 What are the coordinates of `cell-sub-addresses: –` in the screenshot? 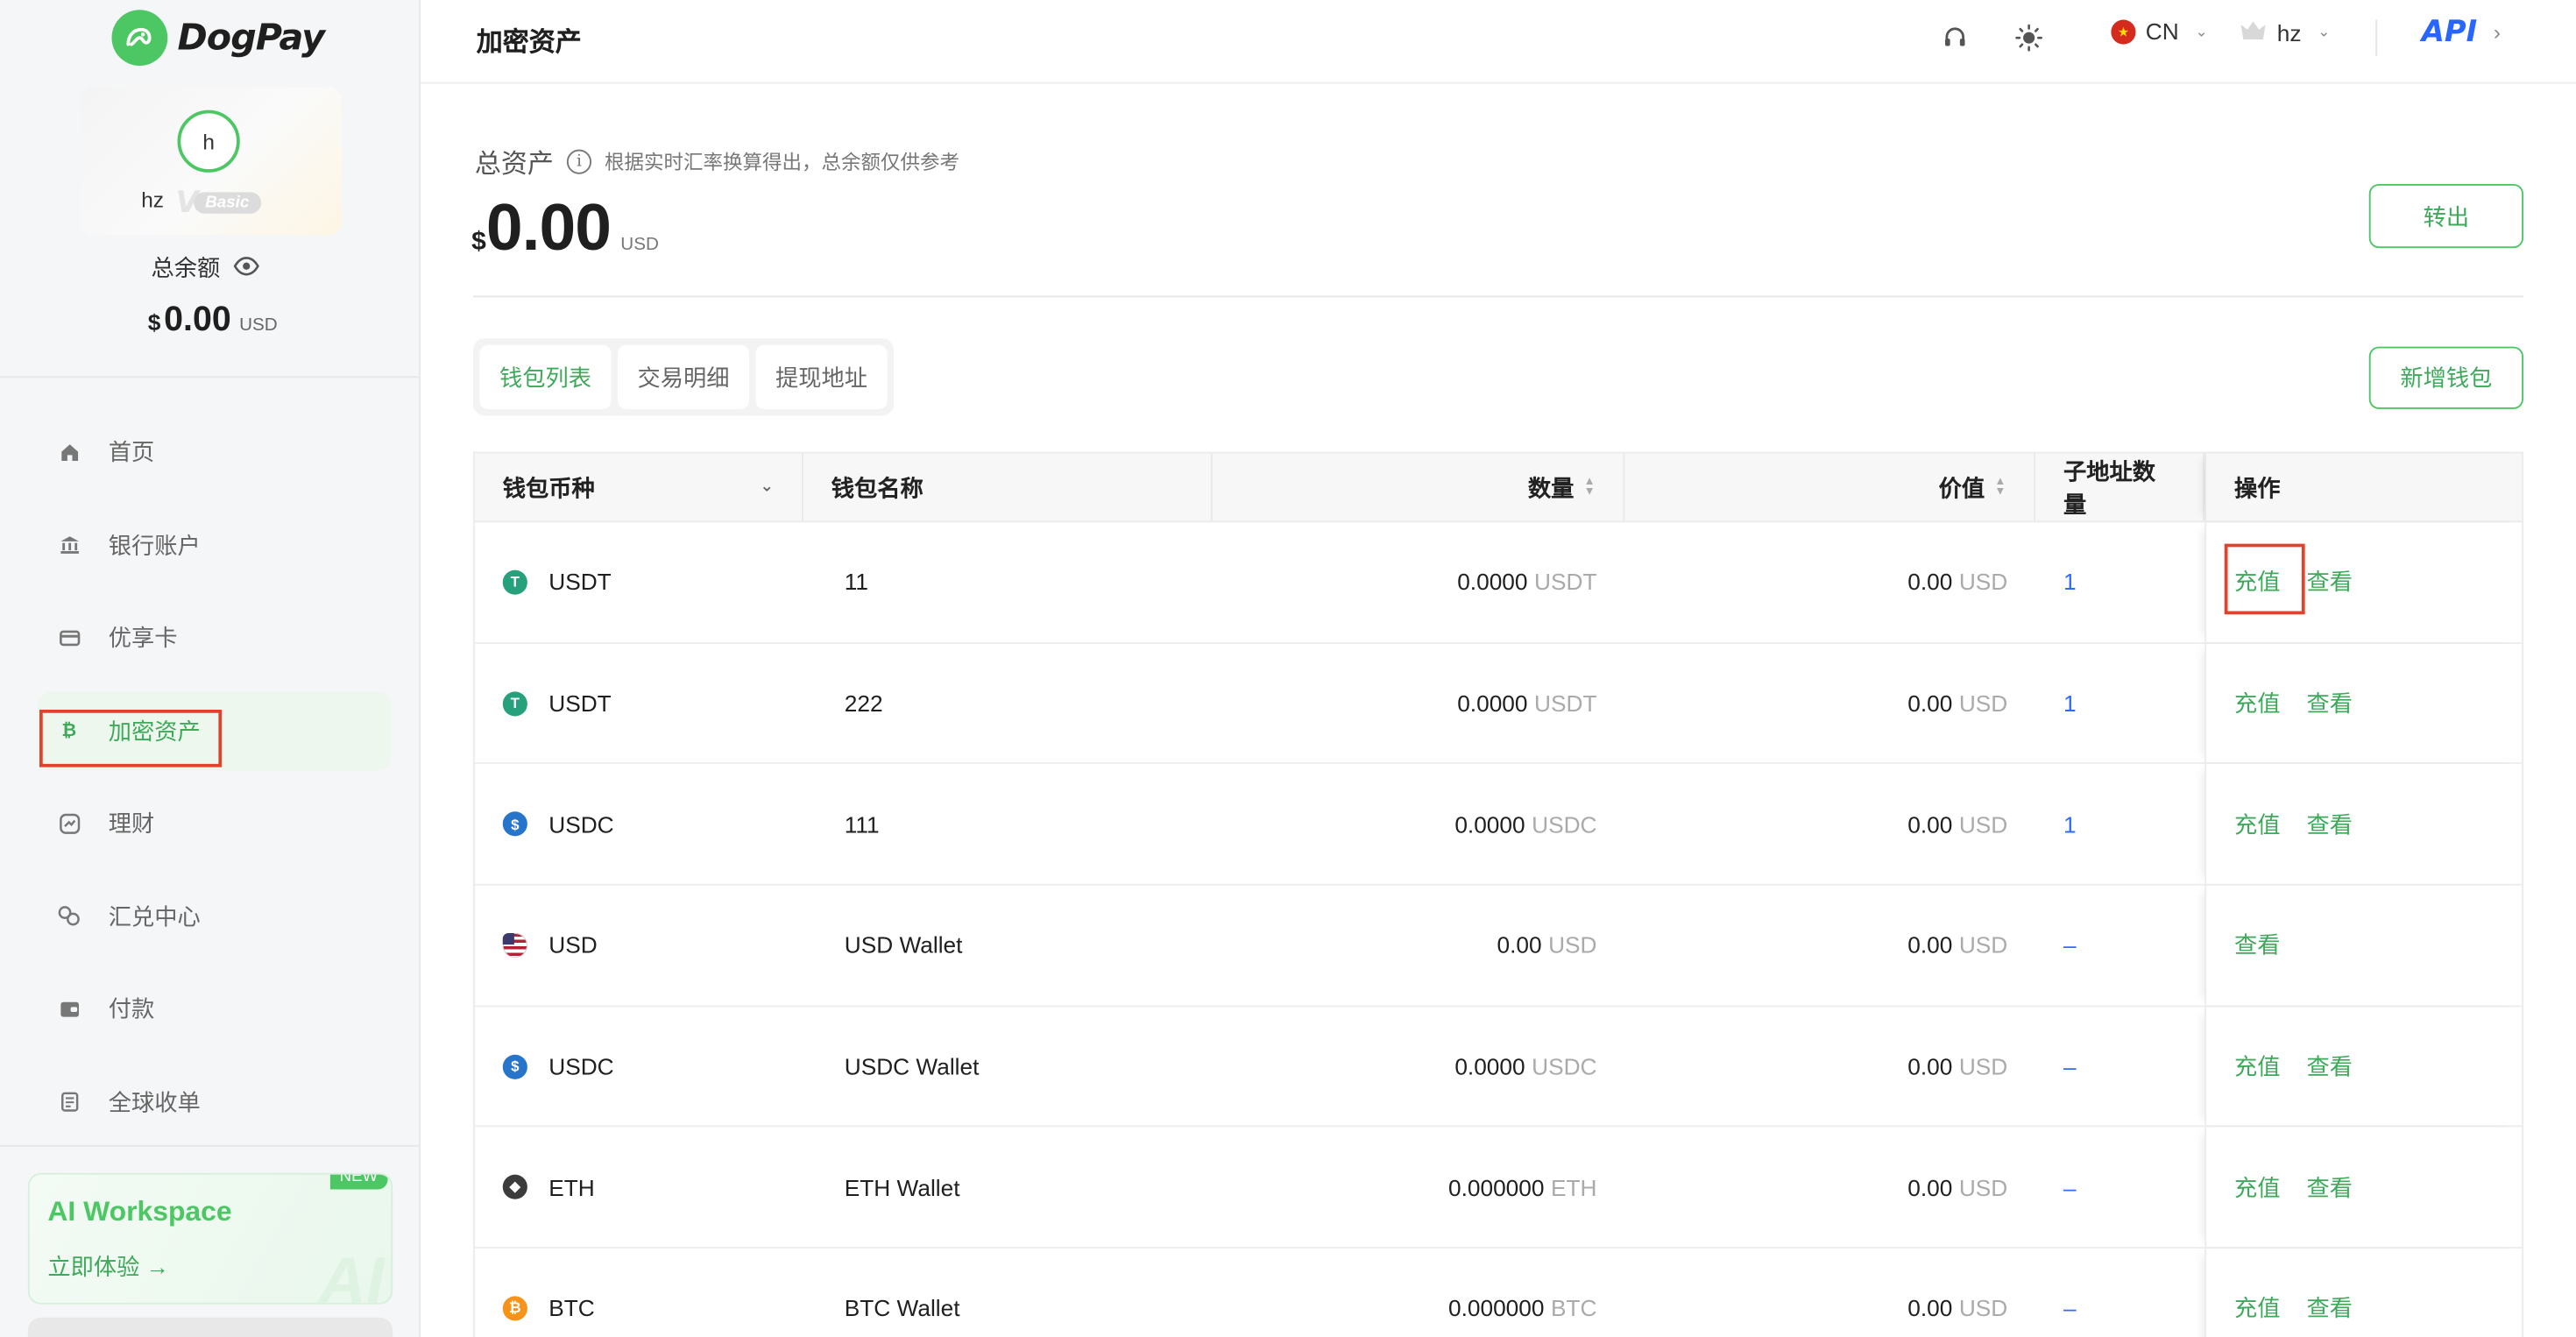 It's located at (2119, 945).